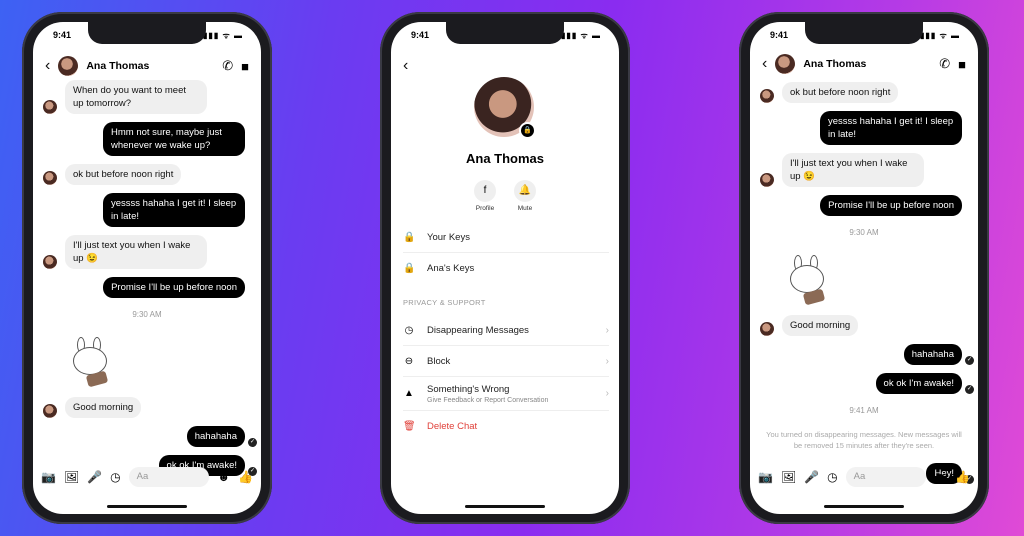 This screenshot has width=1024, height=536. Describe the element at coordinates (525, 196) in the screenshot. I see `mute-button: 🔔 Mute` at that location.